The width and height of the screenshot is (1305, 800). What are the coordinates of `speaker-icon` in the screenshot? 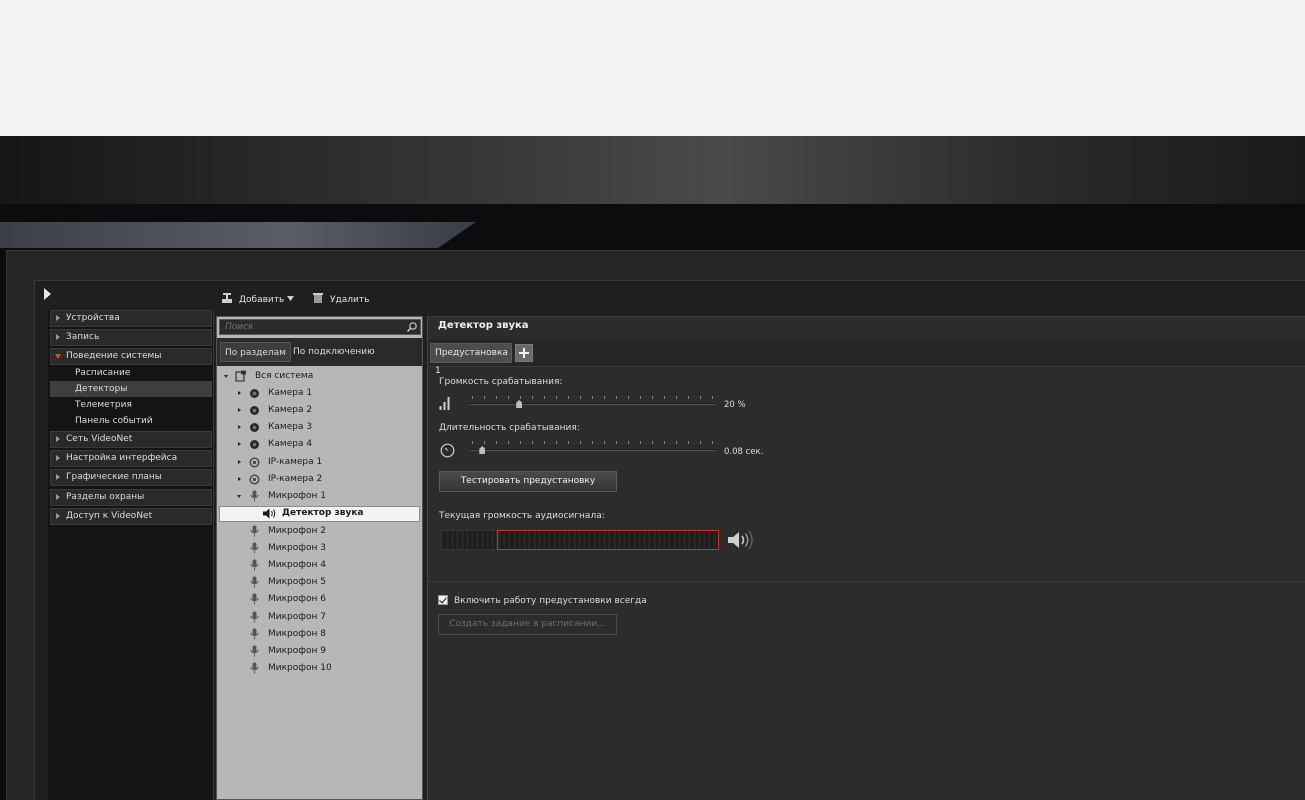 It's located at (269, 513).